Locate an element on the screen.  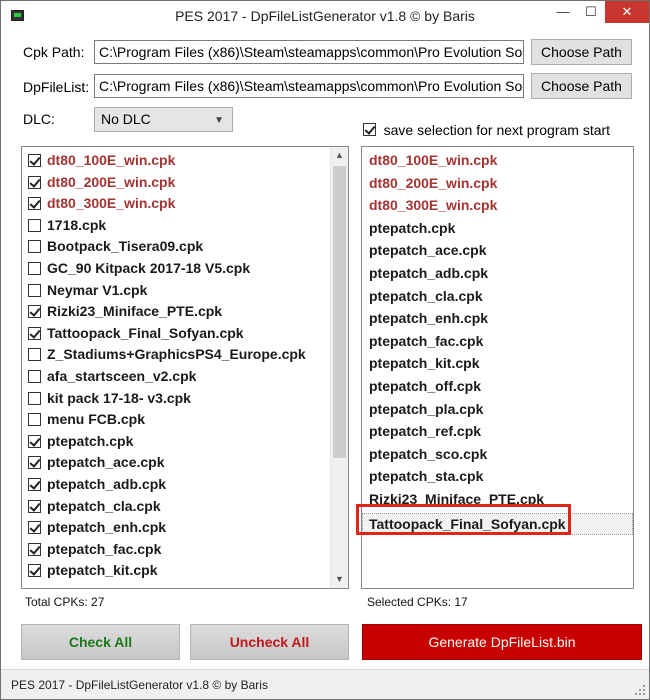
list-item-label: ptepatch_adb.cpk is located at coordinates (107, 484).